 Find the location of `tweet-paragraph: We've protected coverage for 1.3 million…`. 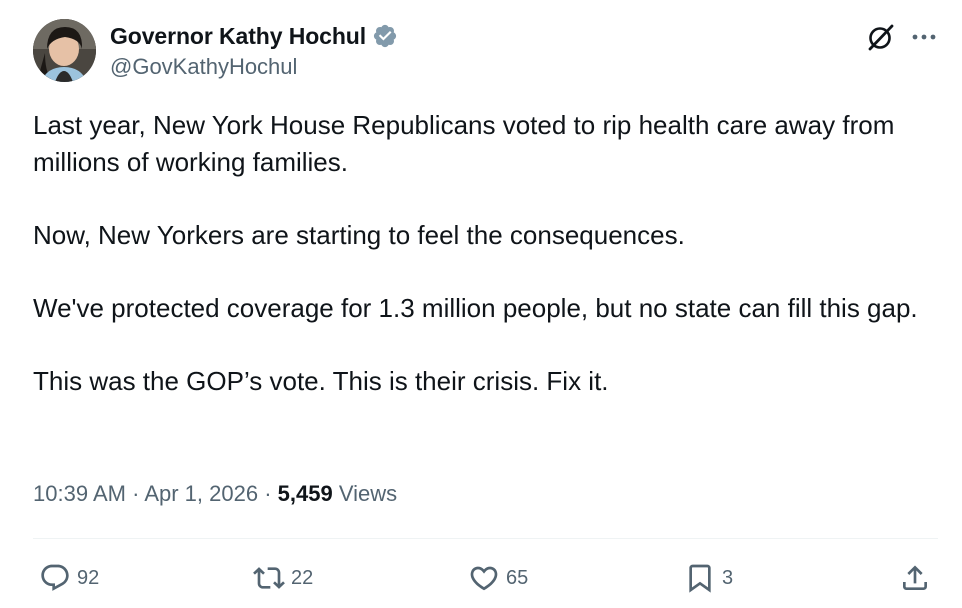

tweet-paragraph: We've protected coverage for 1.3 million… is located at coordinates (475, 307).